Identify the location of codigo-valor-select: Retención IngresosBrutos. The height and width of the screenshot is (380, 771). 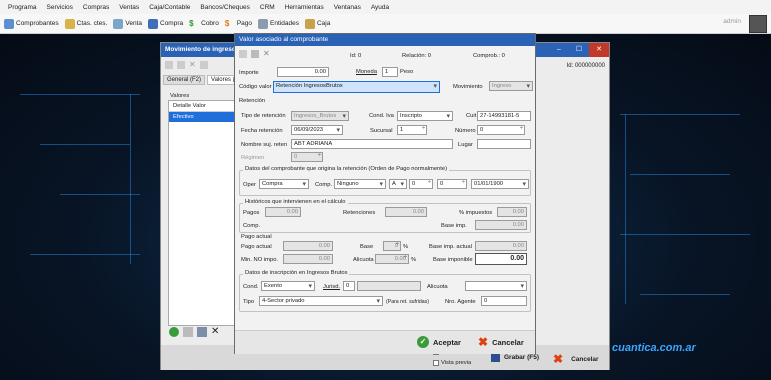
(356, 87).